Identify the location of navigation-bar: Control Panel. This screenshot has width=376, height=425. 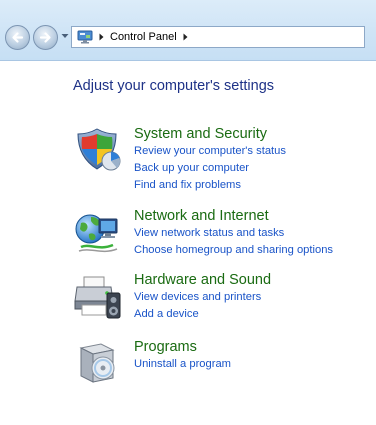
(188, 30).